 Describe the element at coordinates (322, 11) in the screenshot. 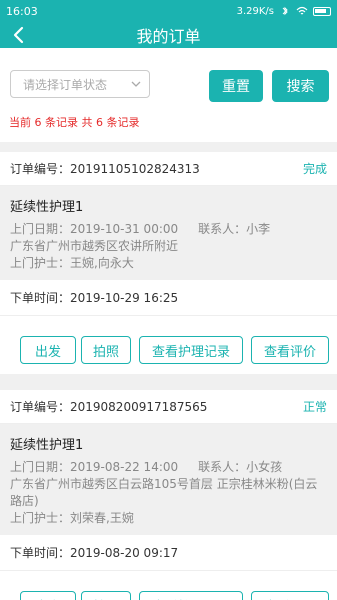

I see `battery-icon` at that location.